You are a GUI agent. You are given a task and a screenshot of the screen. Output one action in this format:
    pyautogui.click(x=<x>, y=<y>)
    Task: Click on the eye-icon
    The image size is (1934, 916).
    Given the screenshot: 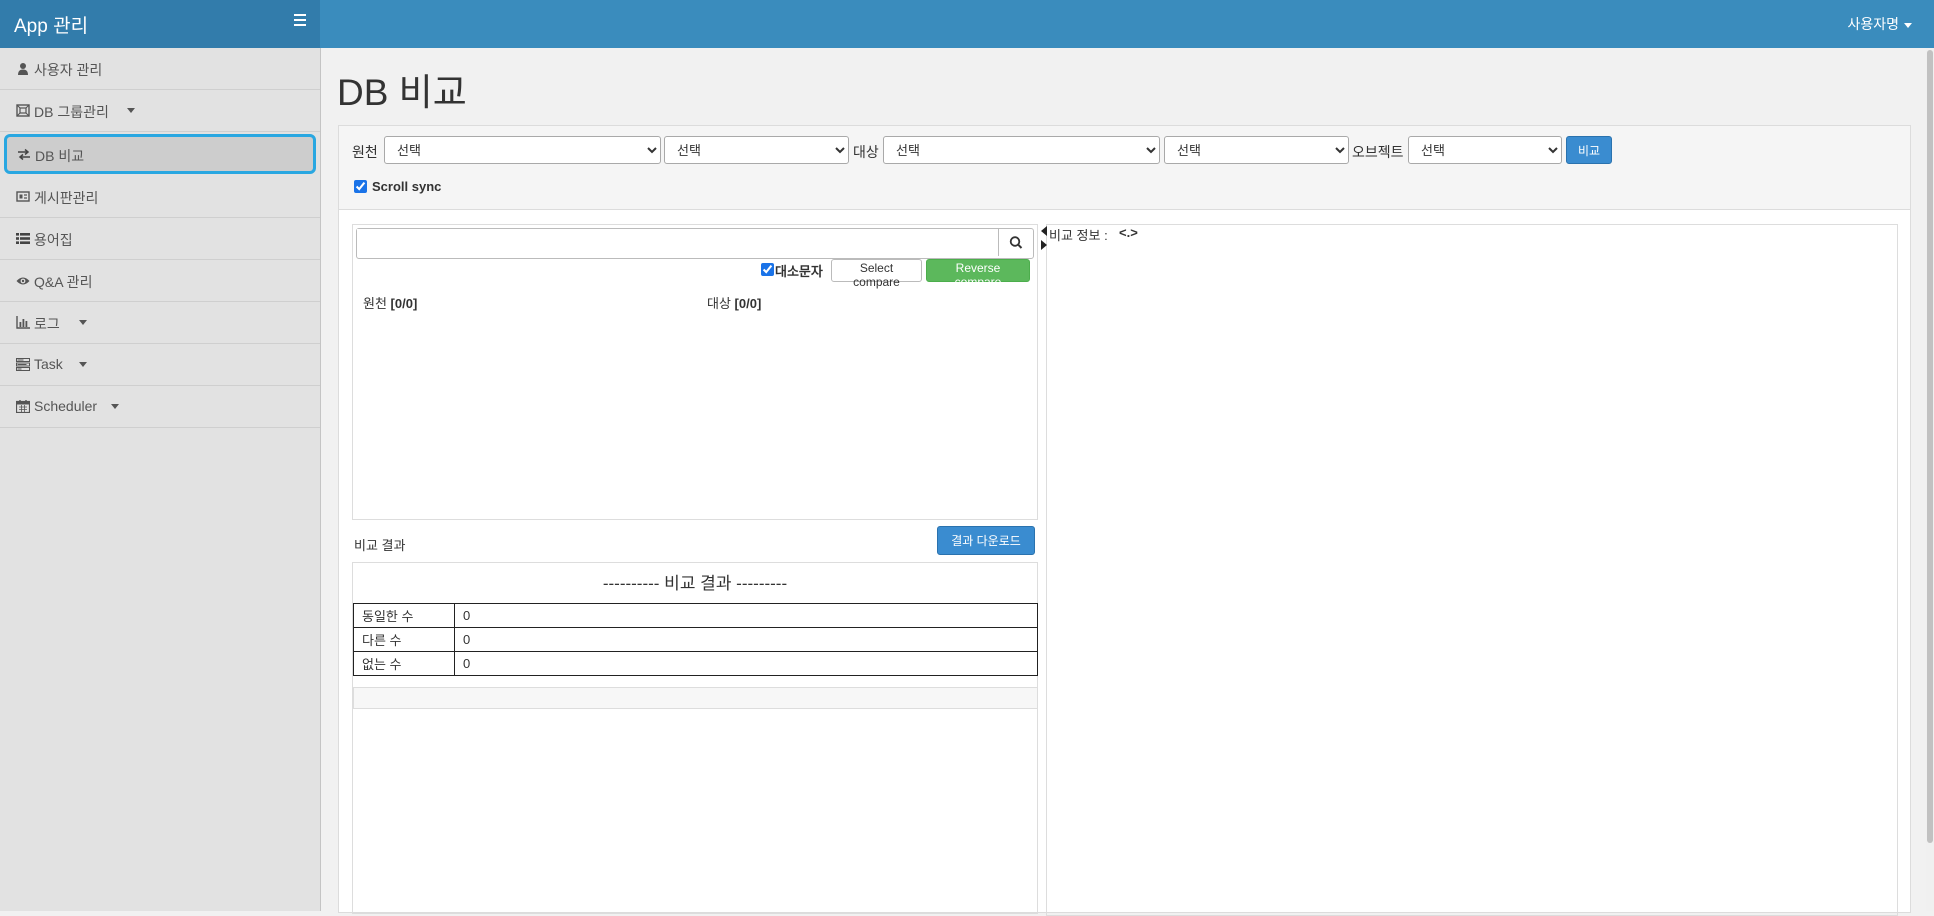 What is the action you would take?
    pyautogui.click(x=23, y=281)
    